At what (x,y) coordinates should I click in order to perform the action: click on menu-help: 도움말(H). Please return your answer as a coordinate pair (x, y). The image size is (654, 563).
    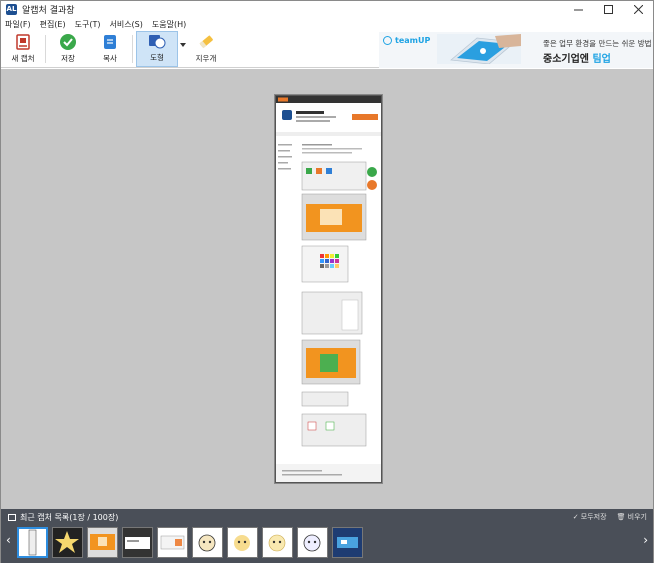
    Looking at the image, I should click on (169, 24).